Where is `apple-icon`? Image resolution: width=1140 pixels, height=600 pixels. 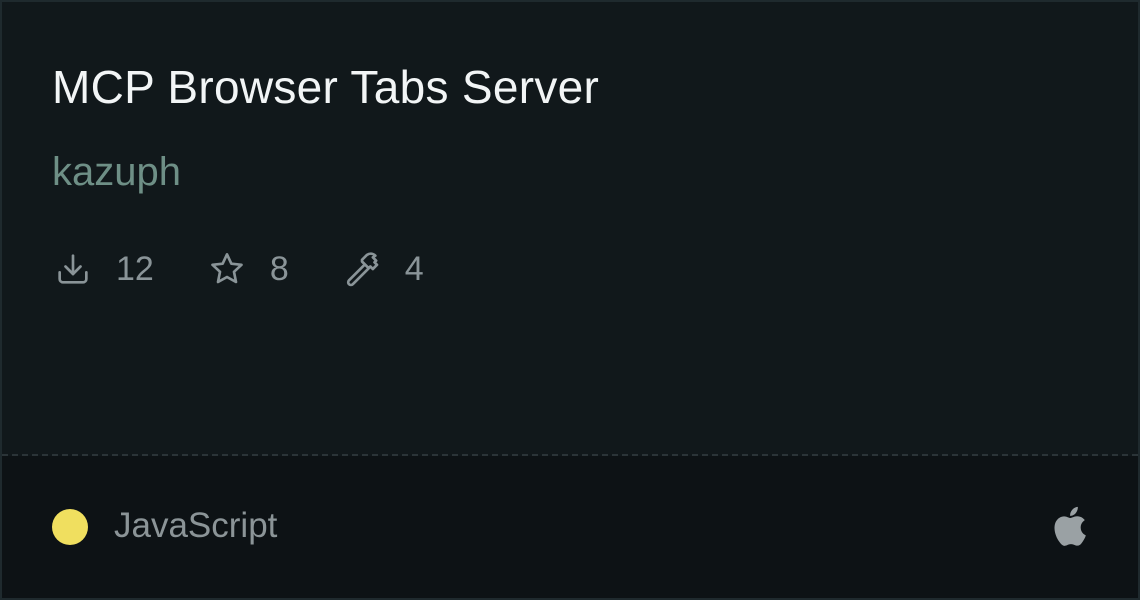 apple-icon is located at coordinates (1068, 526).